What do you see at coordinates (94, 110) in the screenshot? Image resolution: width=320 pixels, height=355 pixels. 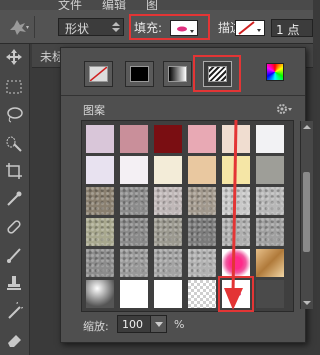 I see `section-title: 图案` at bounding box center [94, 110].